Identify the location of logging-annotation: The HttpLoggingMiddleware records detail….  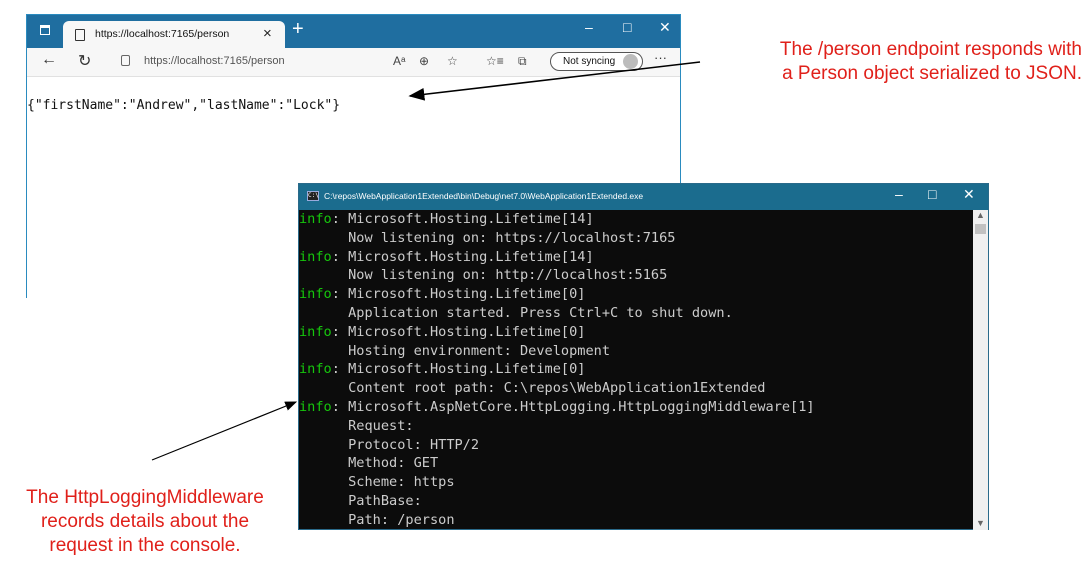
(145, 522).